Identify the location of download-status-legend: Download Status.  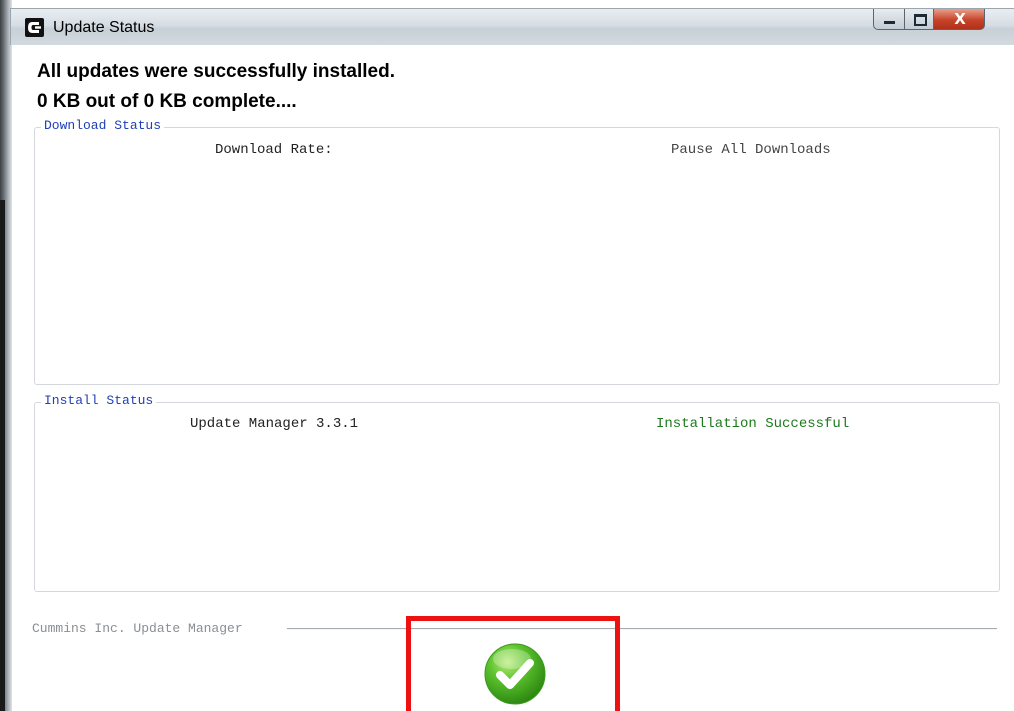
(103, 126).